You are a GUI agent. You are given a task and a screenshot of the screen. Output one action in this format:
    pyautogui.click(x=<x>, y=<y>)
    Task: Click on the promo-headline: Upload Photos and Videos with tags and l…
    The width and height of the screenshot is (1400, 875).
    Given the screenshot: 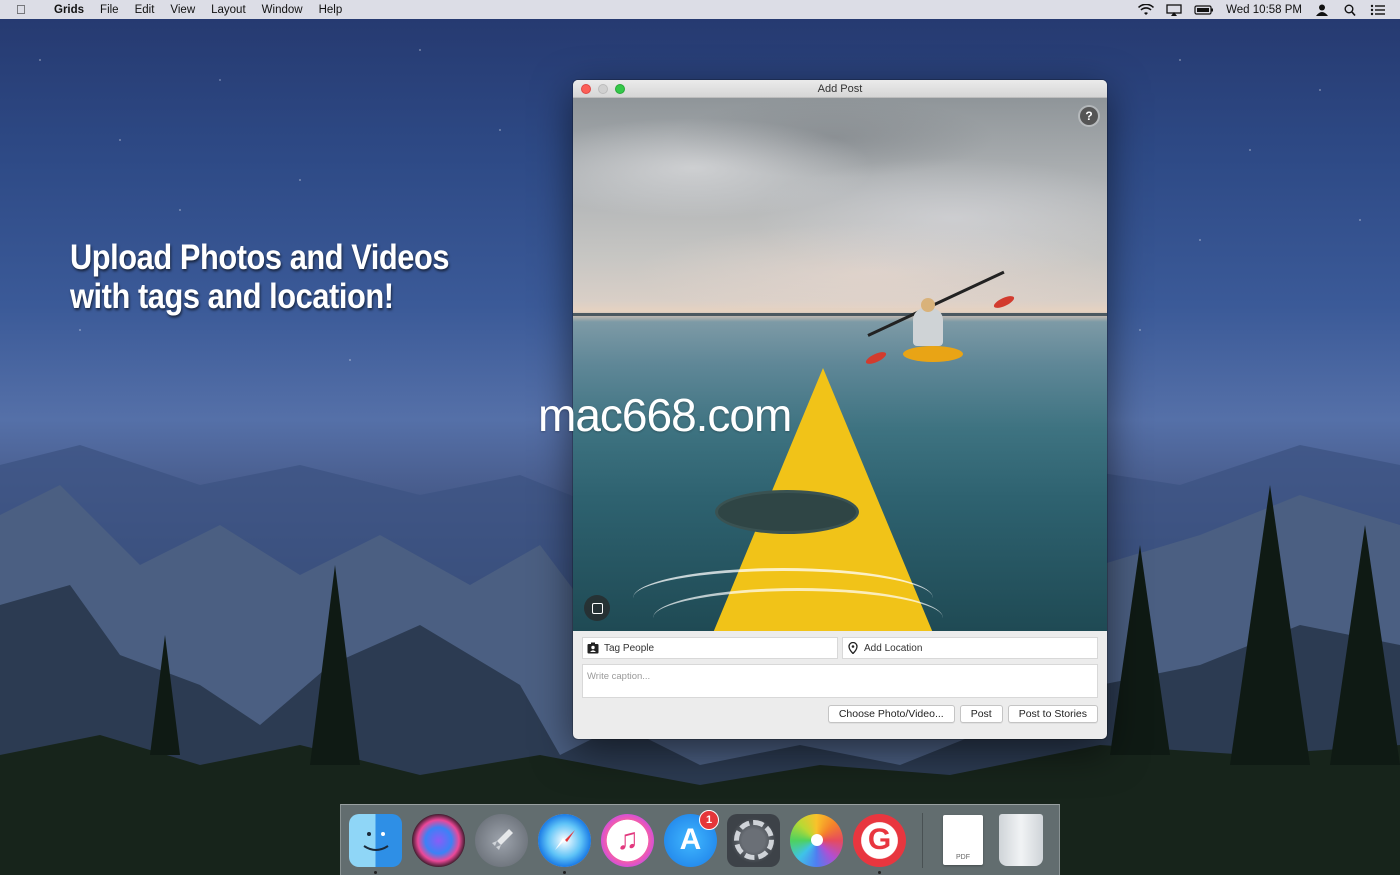 What is the action you would take?
    pyautogui.click(x=259, y=277)
    